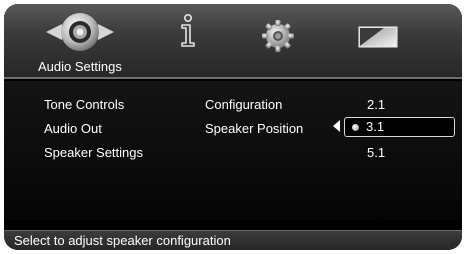 The width and height of the screenshot is (467, 254). What do you see at coordinates (399, 127) in the screenshot?
I see `selected-option-3-1: 3.1` at bounding box center [399, 127].